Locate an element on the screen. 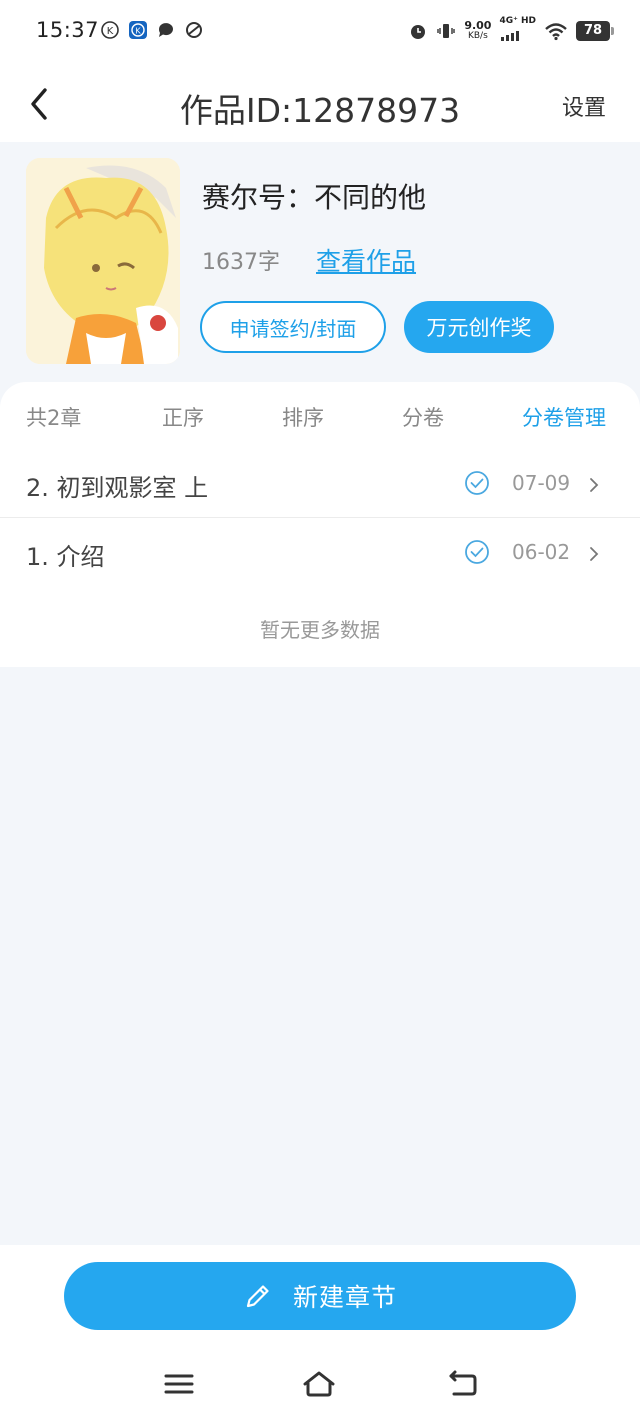 The height and width of the screenshot is (1422, 640). no-more-data-text: 暂无更多数据 is located at coordinates (320, 630).